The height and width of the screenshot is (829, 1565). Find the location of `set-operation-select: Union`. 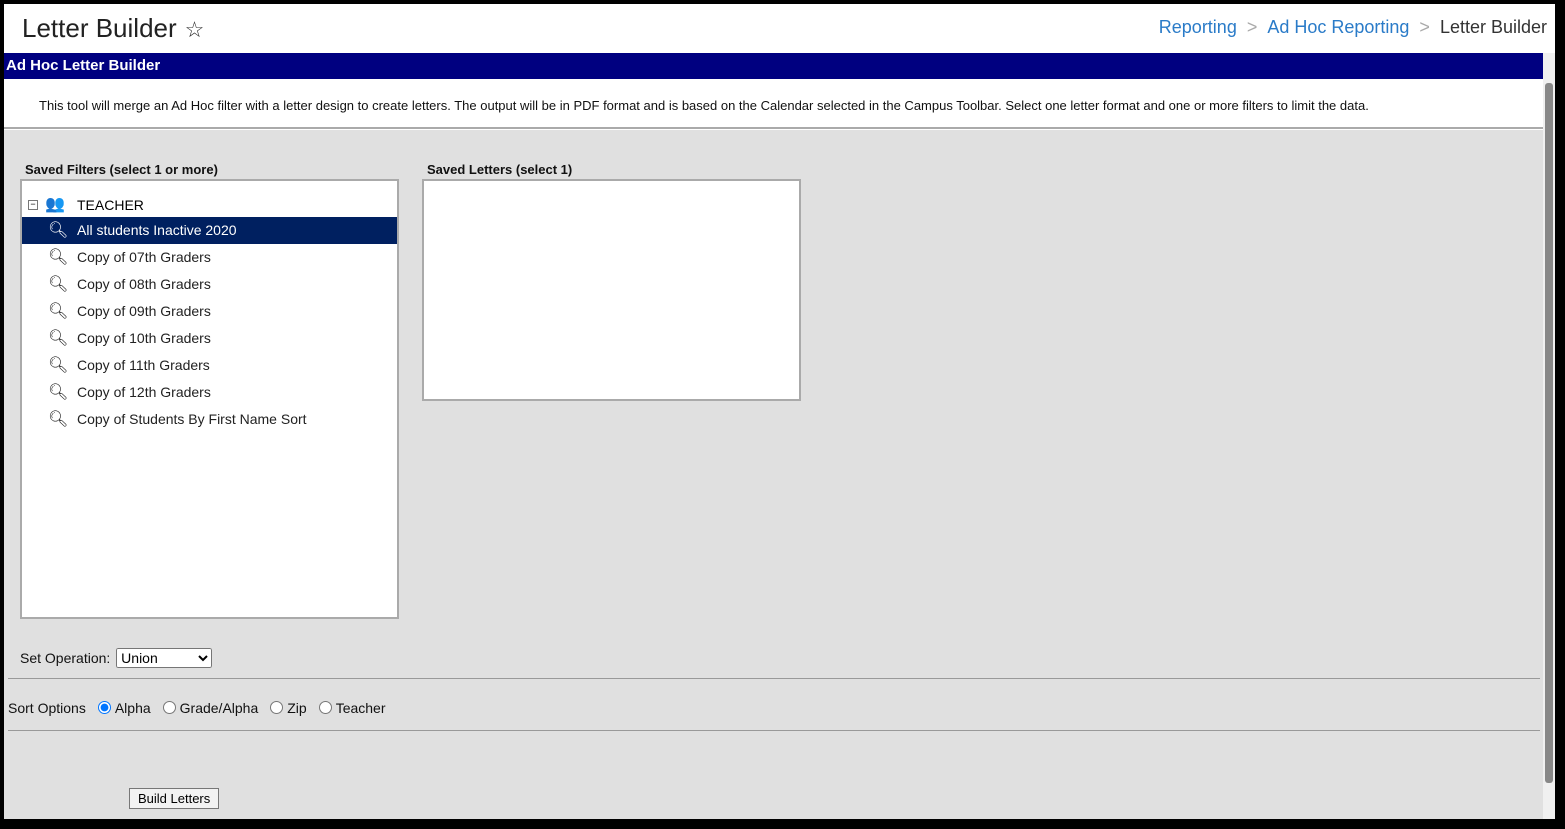

set-operation-select: Union is located at coordinates (164, 658).